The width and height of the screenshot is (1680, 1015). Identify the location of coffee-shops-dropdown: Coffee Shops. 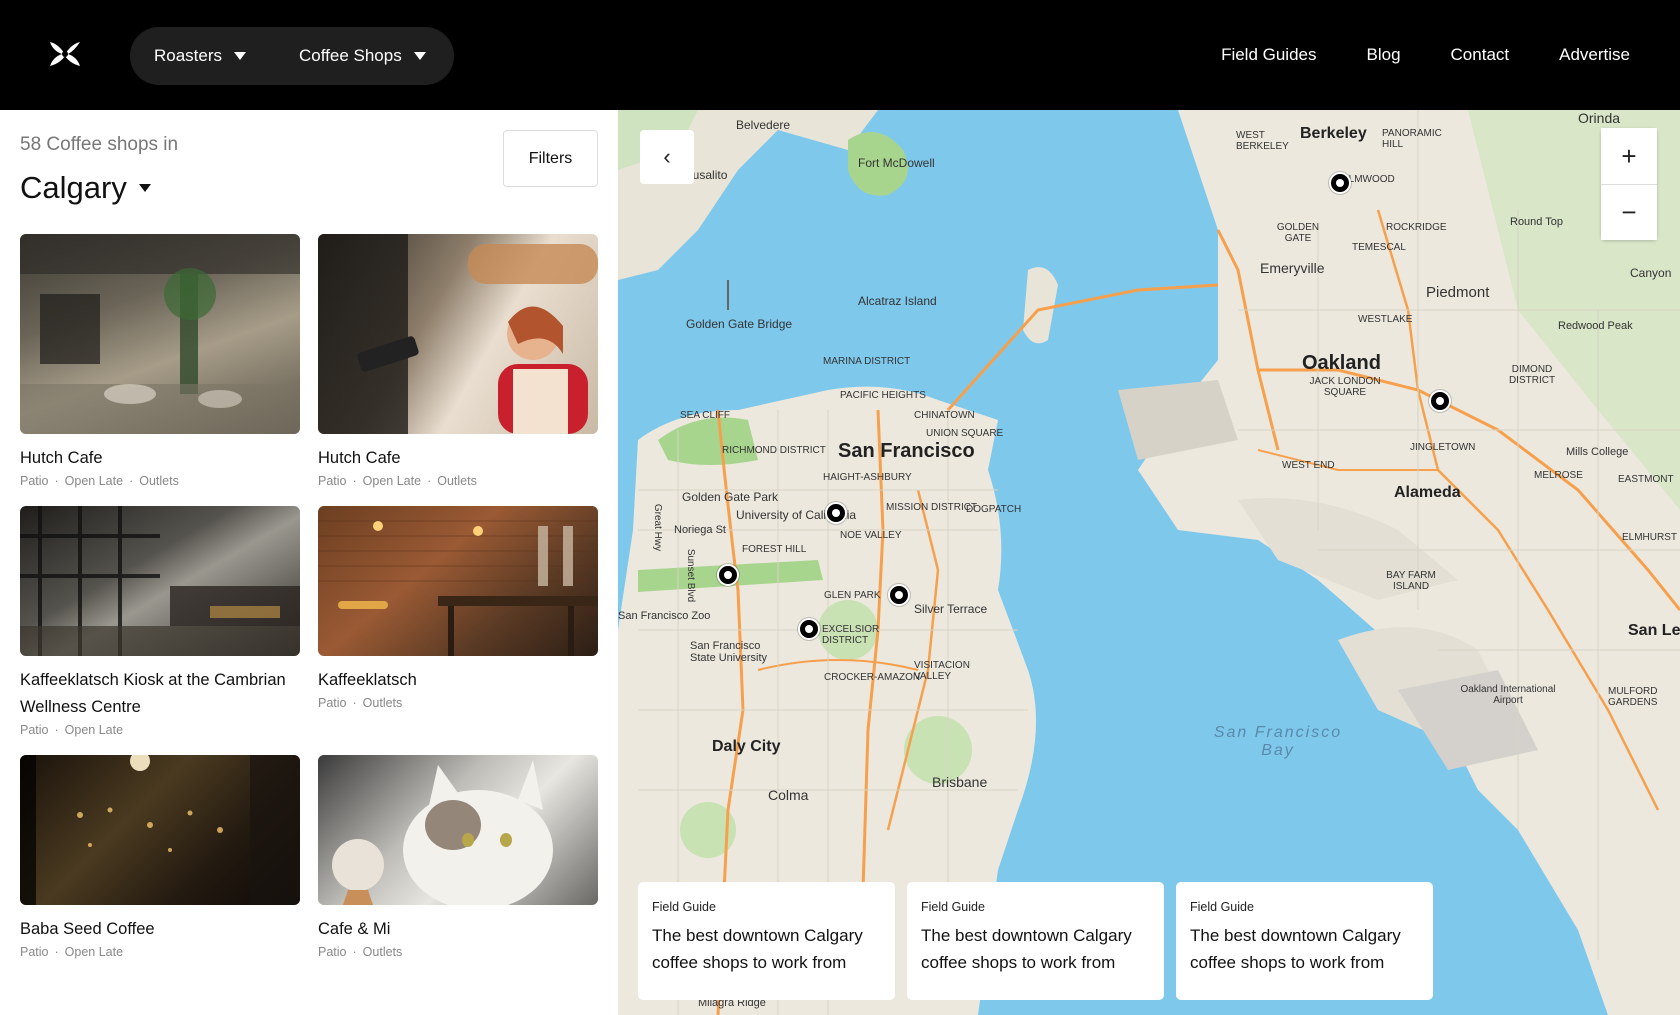
(362, 56).